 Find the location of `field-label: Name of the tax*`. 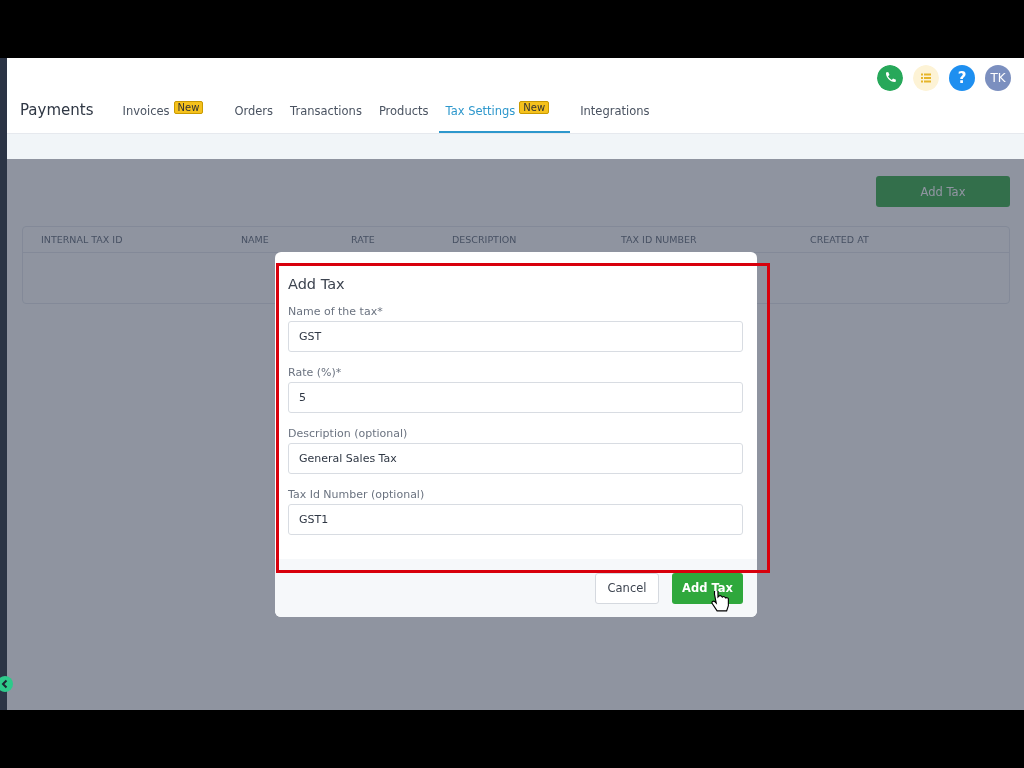

field-label: Name of the tax* is located at coordinates (336, 311).